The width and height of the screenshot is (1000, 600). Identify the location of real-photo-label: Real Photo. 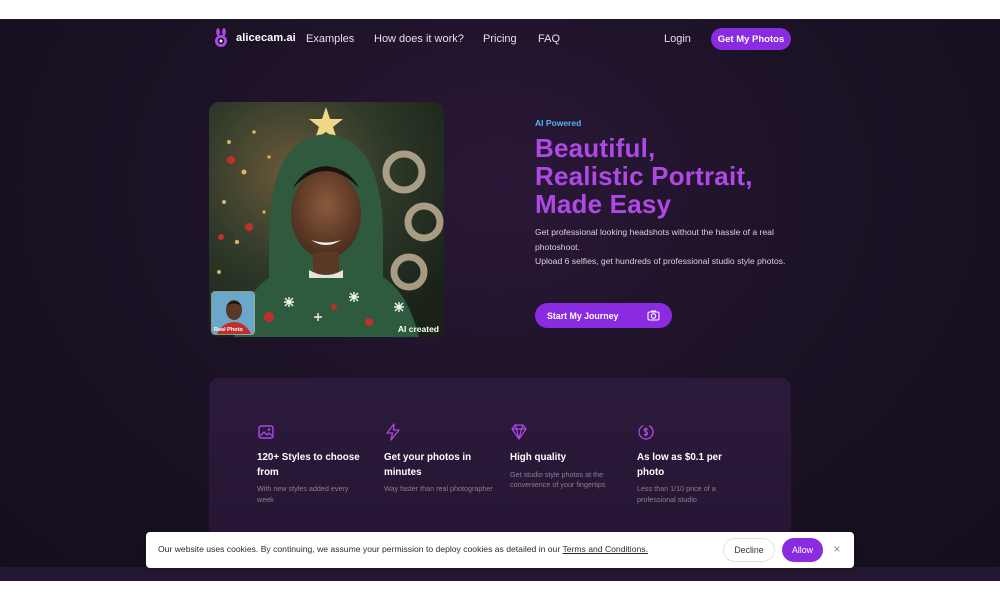
(228, 330).